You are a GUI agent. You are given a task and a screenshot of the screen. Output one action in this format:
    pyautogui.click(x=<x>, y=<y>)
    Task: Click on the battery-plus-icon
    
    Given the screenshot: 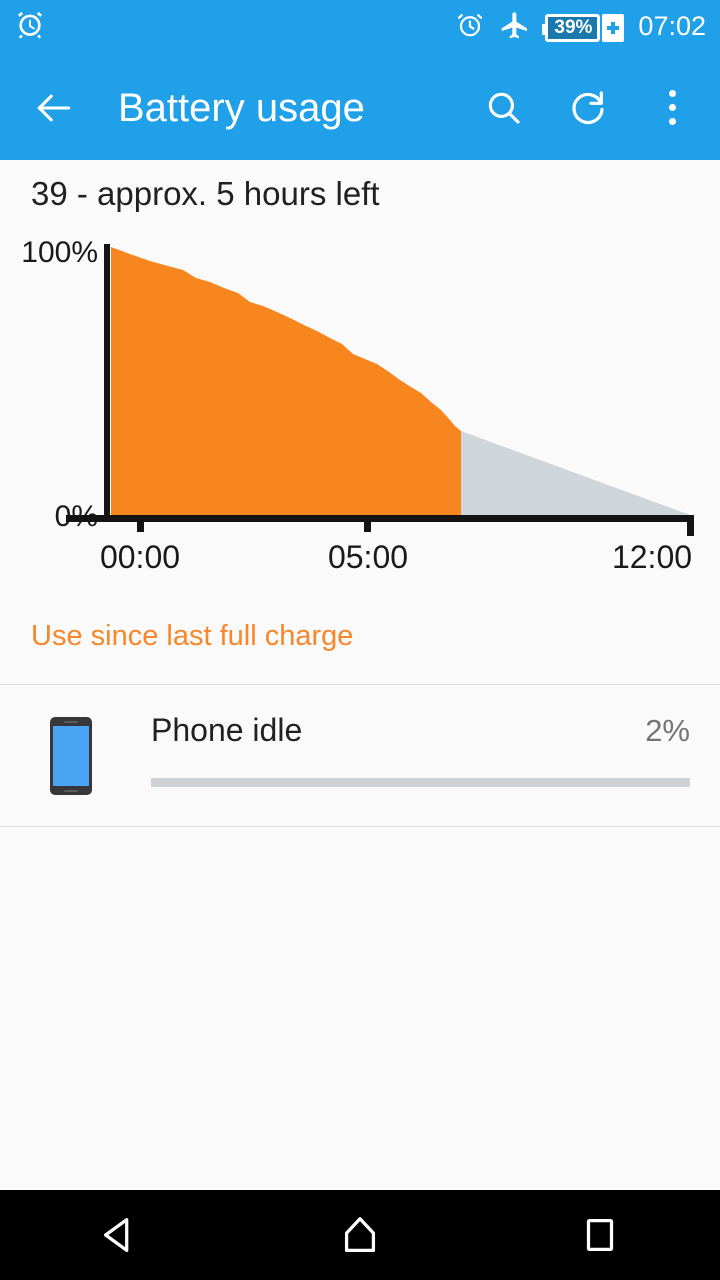 What is the action you would take?
    pyautogui.click(x=613, y=27)
    